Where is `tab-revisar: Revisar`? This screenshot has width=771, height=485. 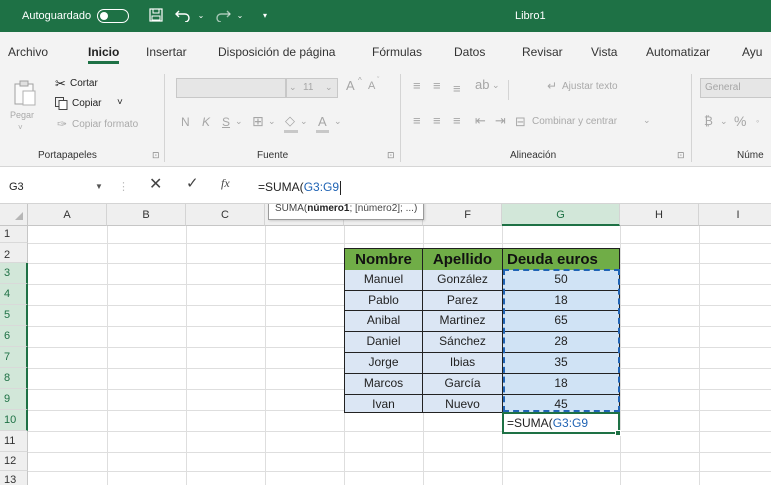
tab-revisar: Revisar is located at coordinates (542, 52).